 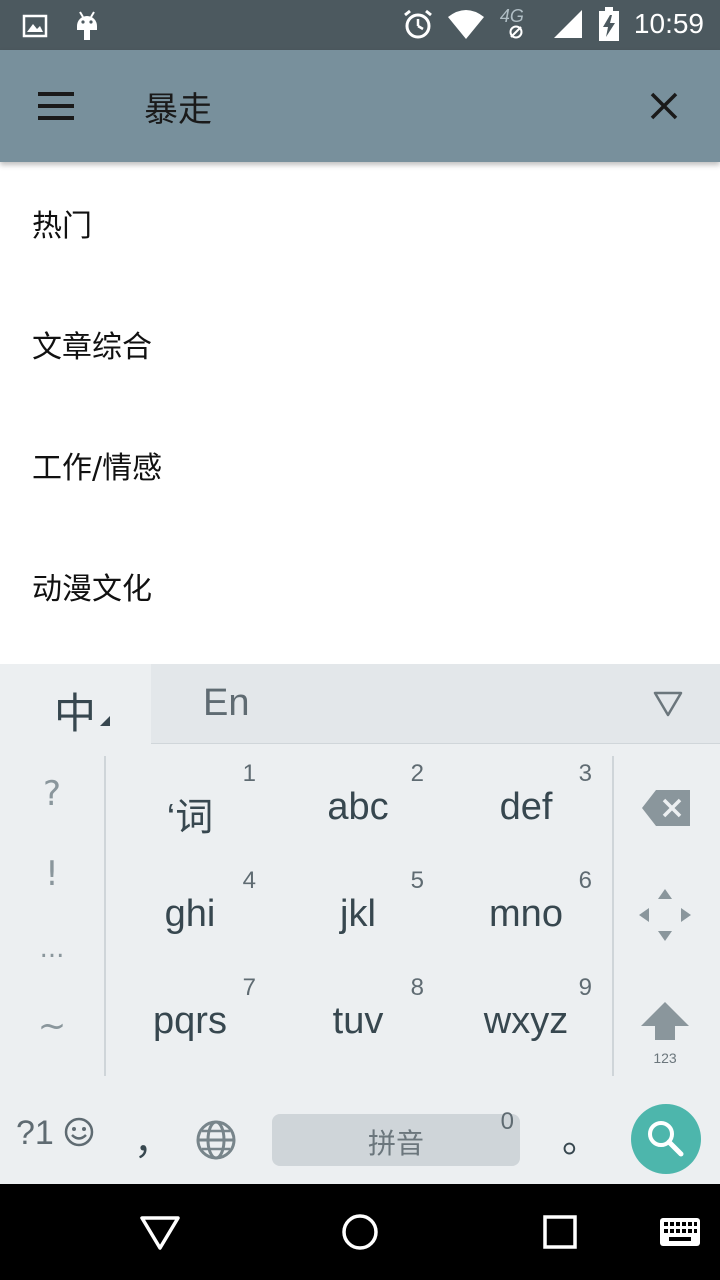 I want to click on key-4: 4 ghi, so click(x=190, y=914).